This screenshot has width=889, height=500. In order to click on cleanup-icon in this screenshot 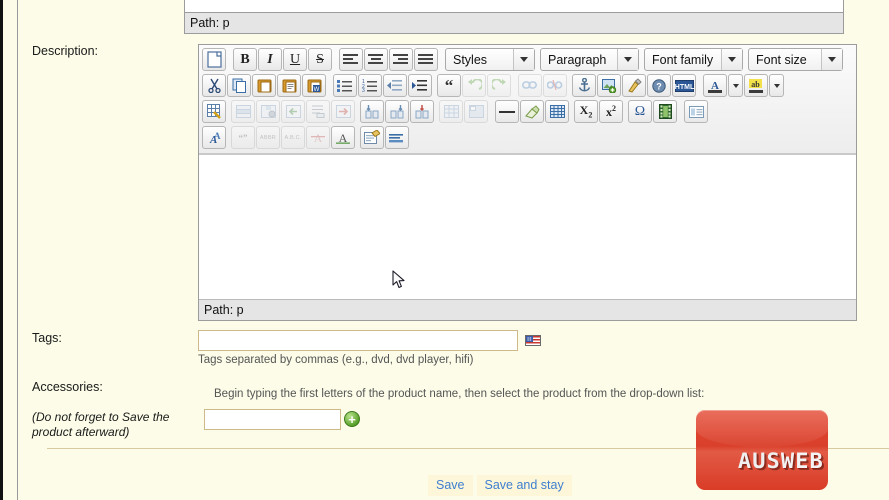, I will do `click(634, 85)`.